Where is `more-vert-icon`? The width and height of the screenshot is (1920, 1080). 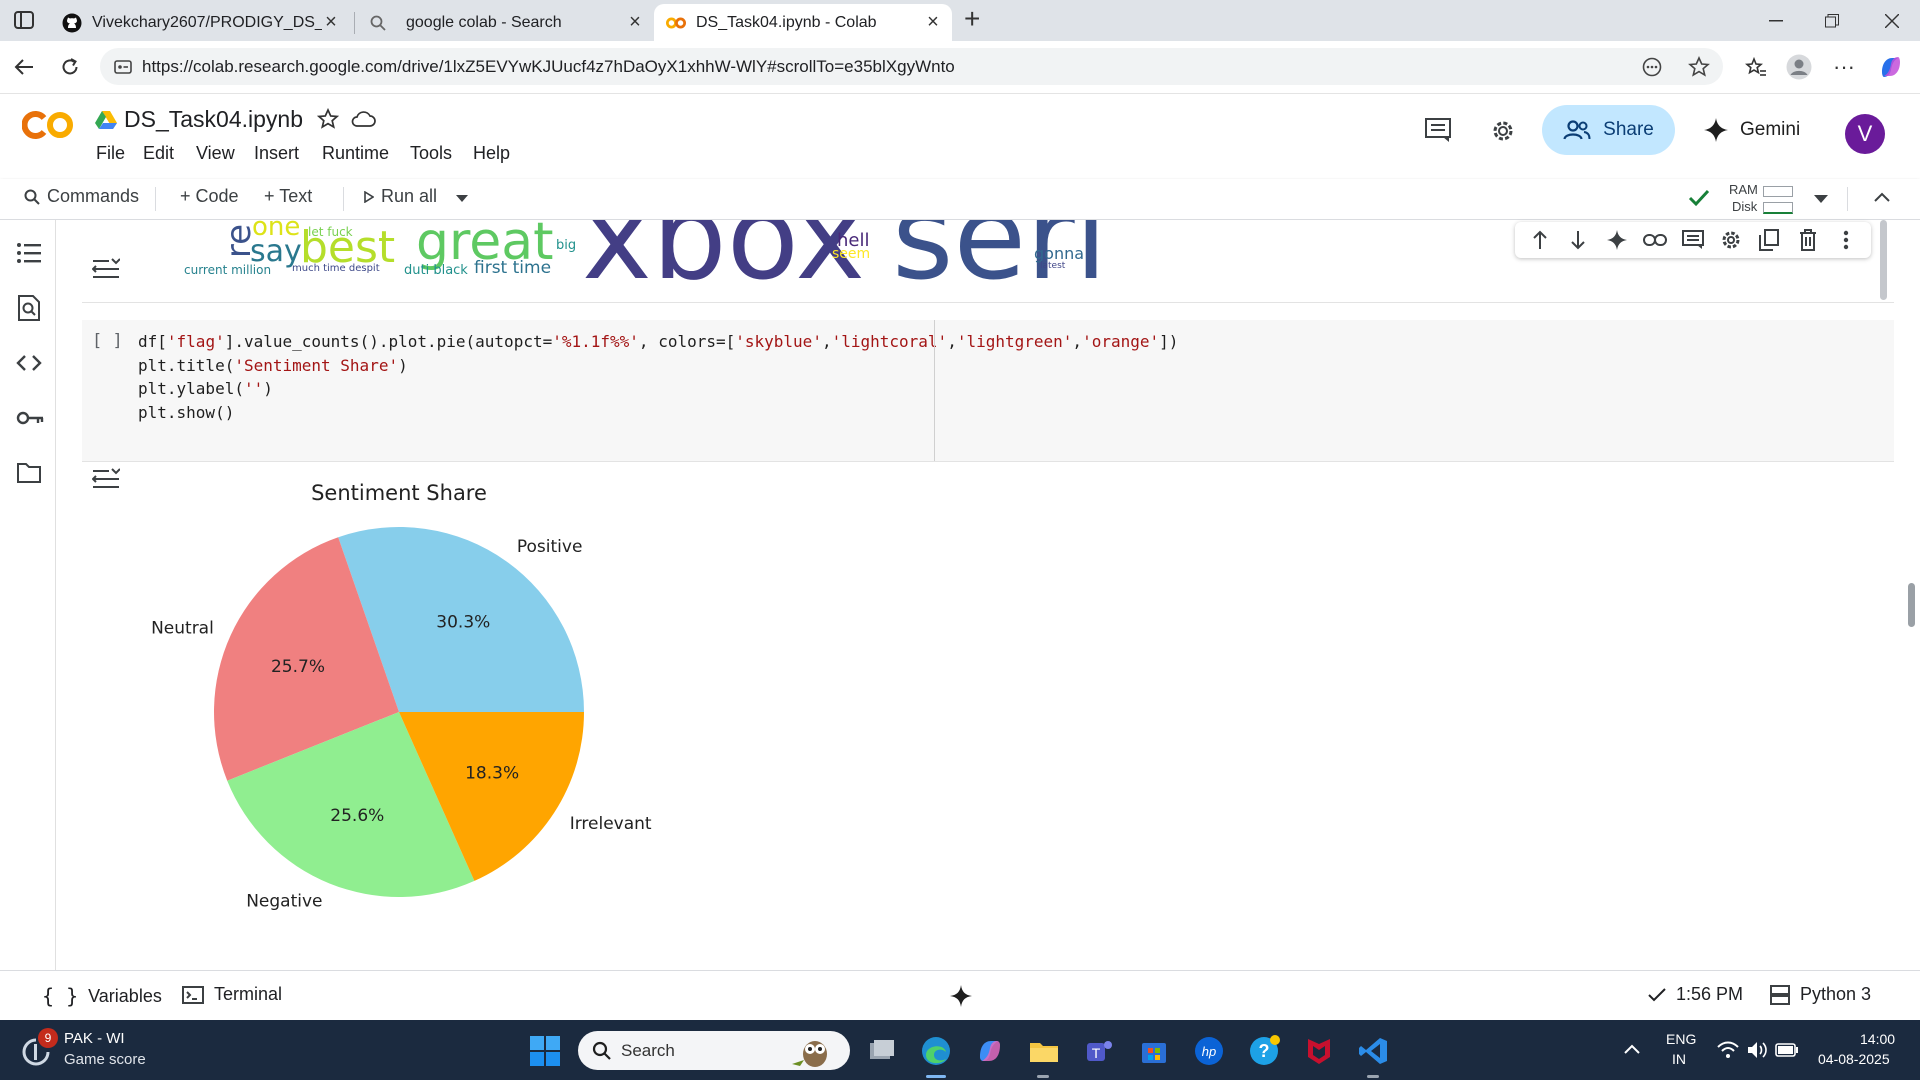
more-vert-icon is located at coordinates (1846, 240).